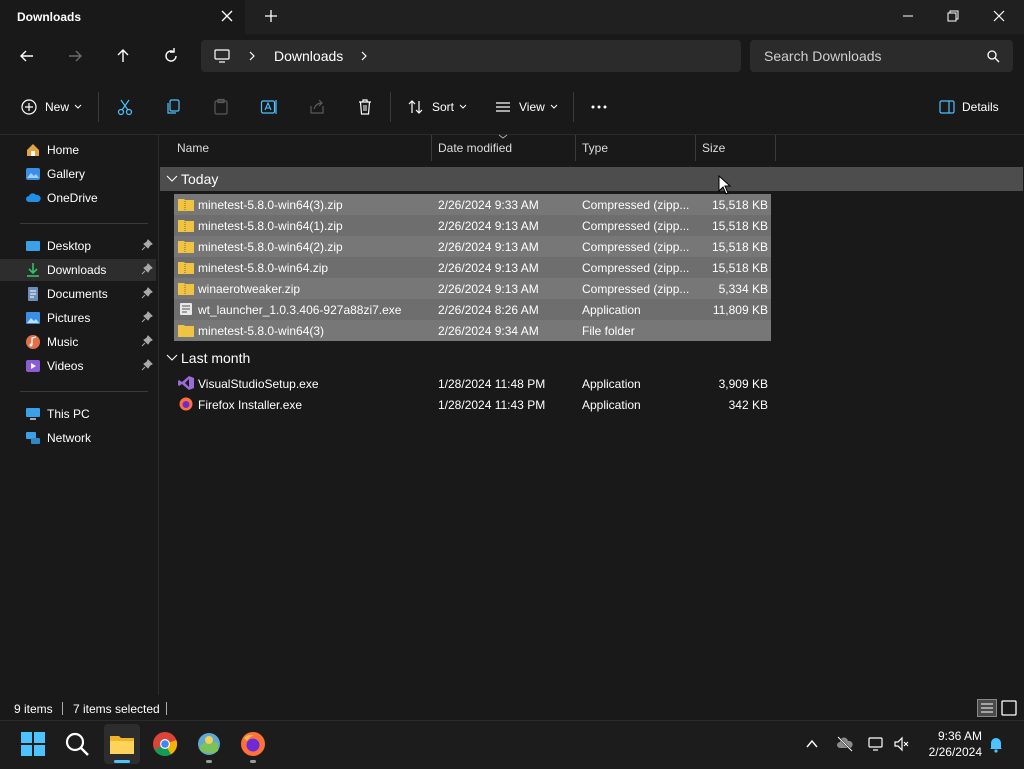 This screenshot has height=769, width=1024. What do you see at coordinates (250, 405) in the screenshot?
I see `file-name: Firefox Installer.exe` at bounding box center [250, 405].